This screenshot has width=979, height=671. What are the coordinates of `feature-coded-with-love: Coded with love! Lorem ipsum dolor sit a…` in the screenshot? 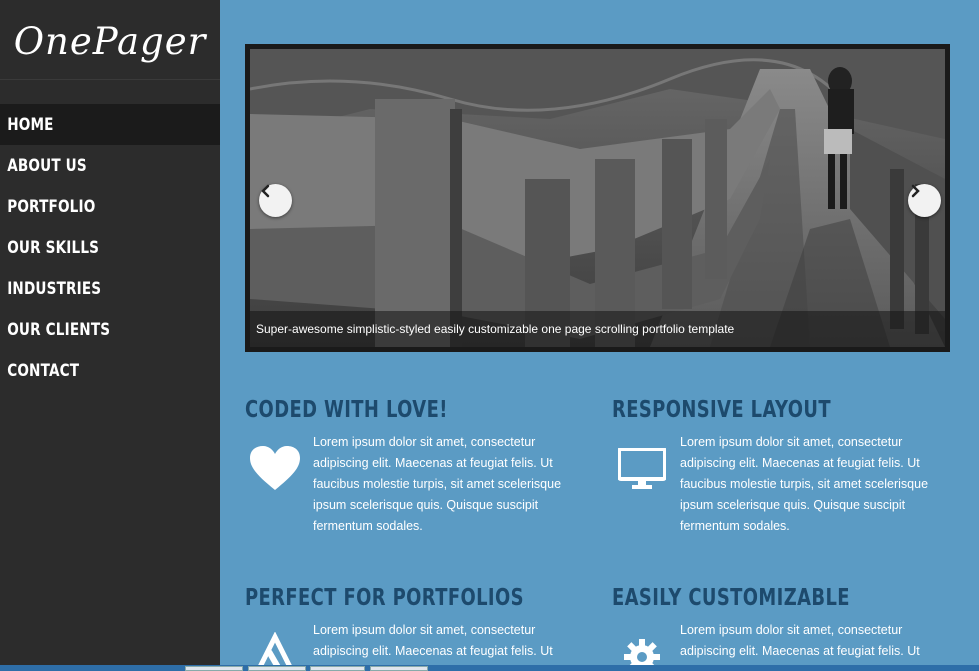 It's located at (415, 465).